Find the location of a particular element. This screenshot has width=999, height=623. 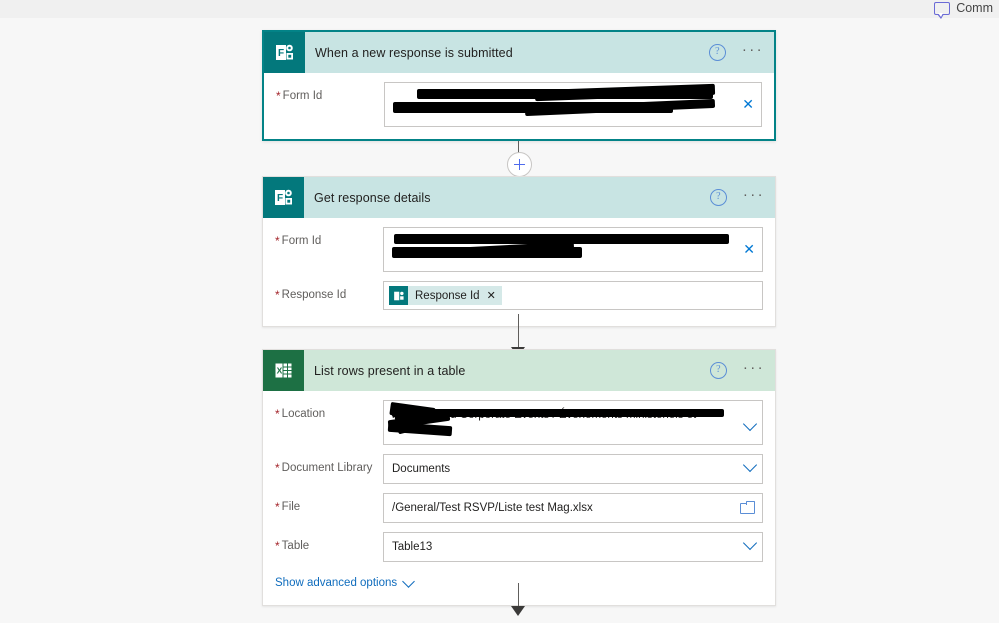

card-body: * Form Id ✕ is located at coordinates (519, 106).